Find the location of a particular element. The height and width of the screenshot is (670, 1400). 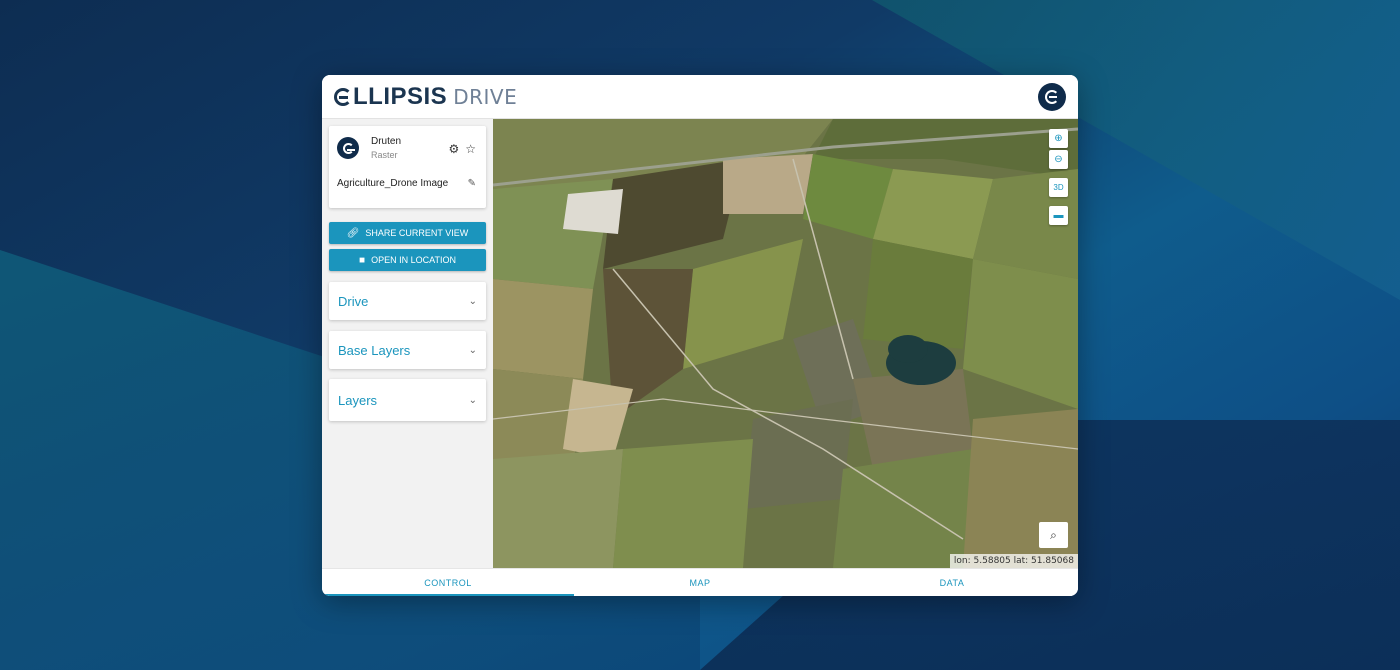

brand-product: DRIVE is located at coordinates (485, 96).